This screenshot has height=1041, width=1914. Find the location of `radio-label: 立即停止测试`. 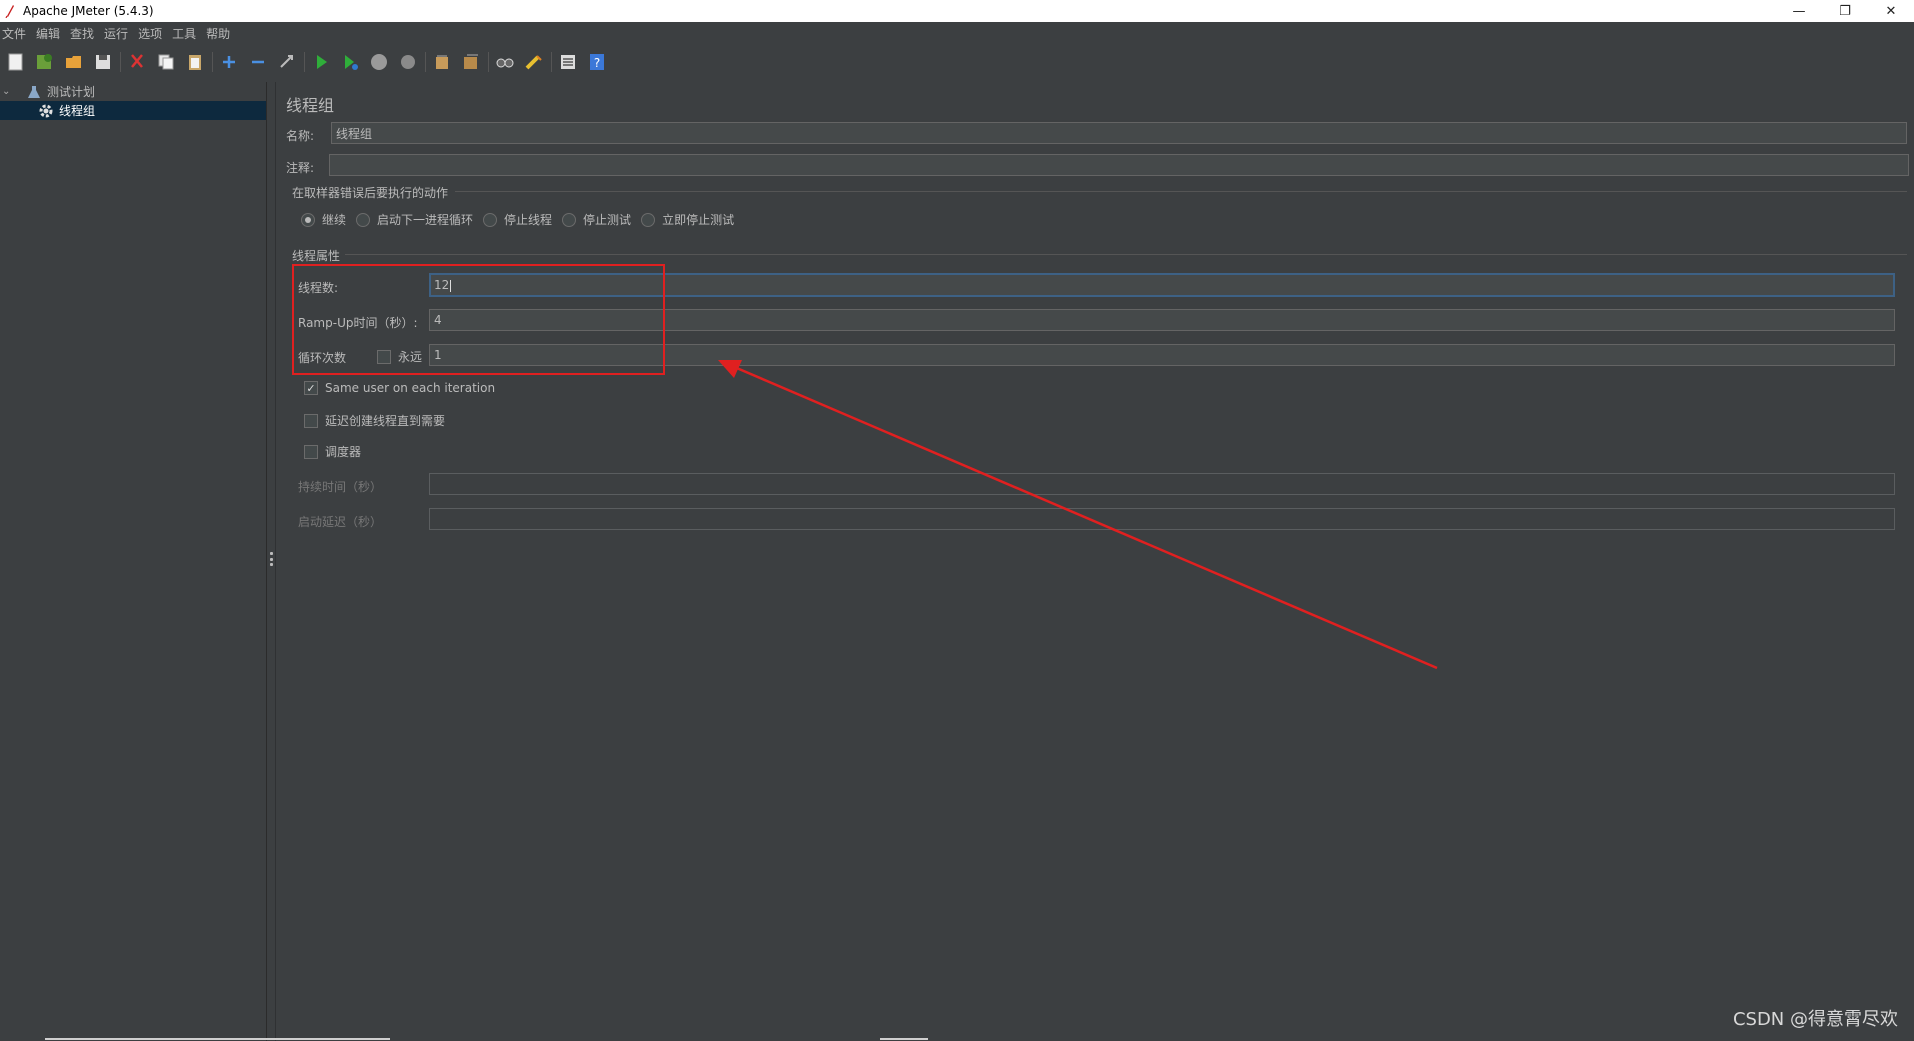

radio-label: 立即停止测试 is located at coordinates (698, 220).